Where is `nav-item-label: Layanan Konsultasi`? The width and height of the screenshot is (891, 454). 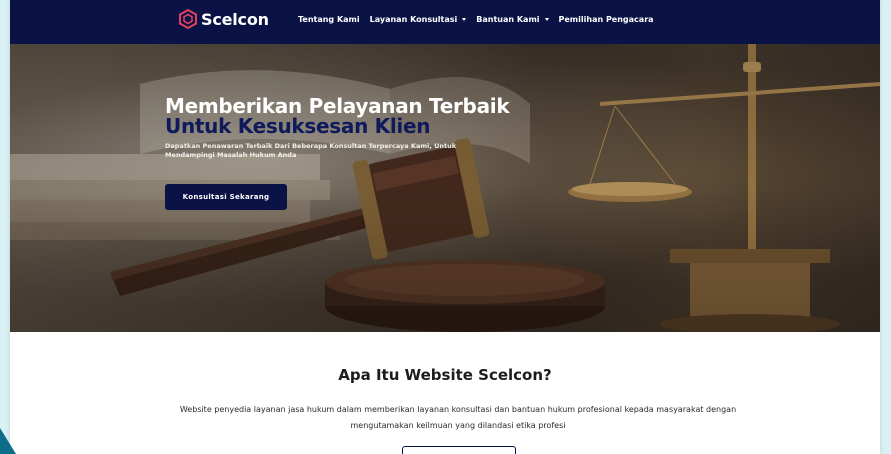 nav-item-label: Layanan Konsultasi is located at coordinates (413, 19).